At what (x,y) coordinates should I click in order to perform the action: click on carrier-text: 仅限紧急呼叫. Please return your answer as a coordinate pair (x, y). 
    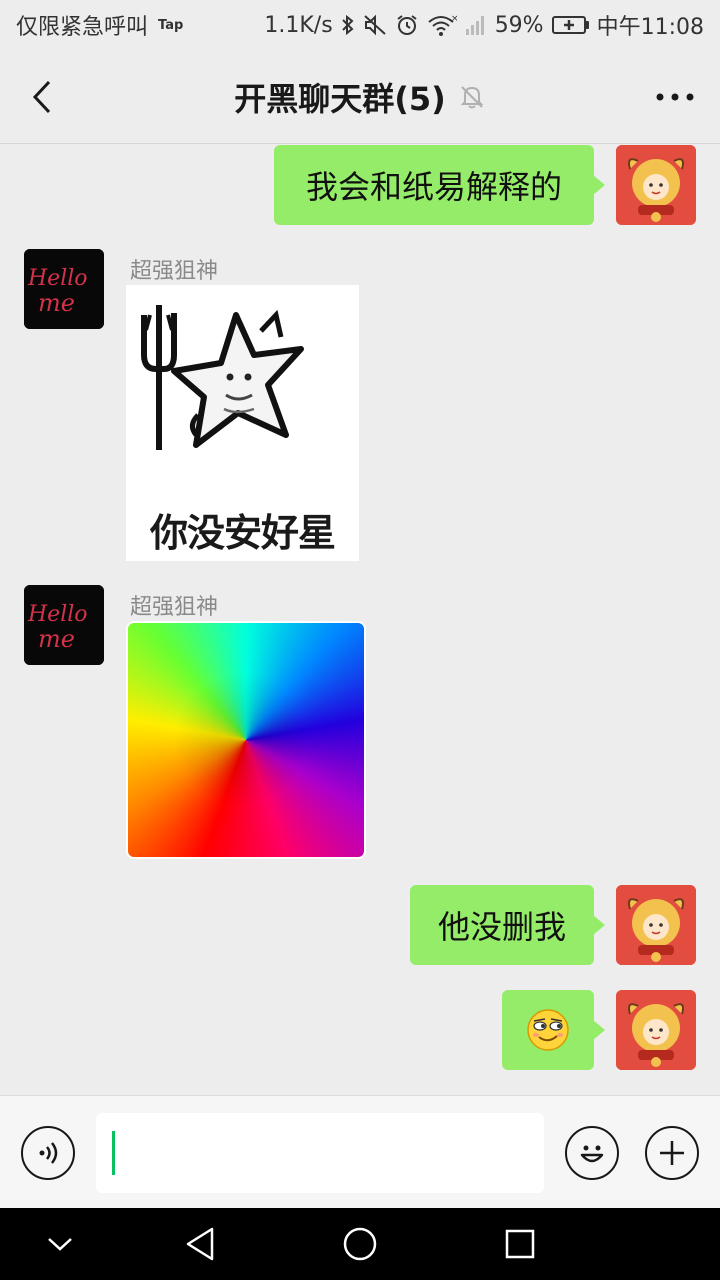
    Looking at the image, I should click on (82, 27).